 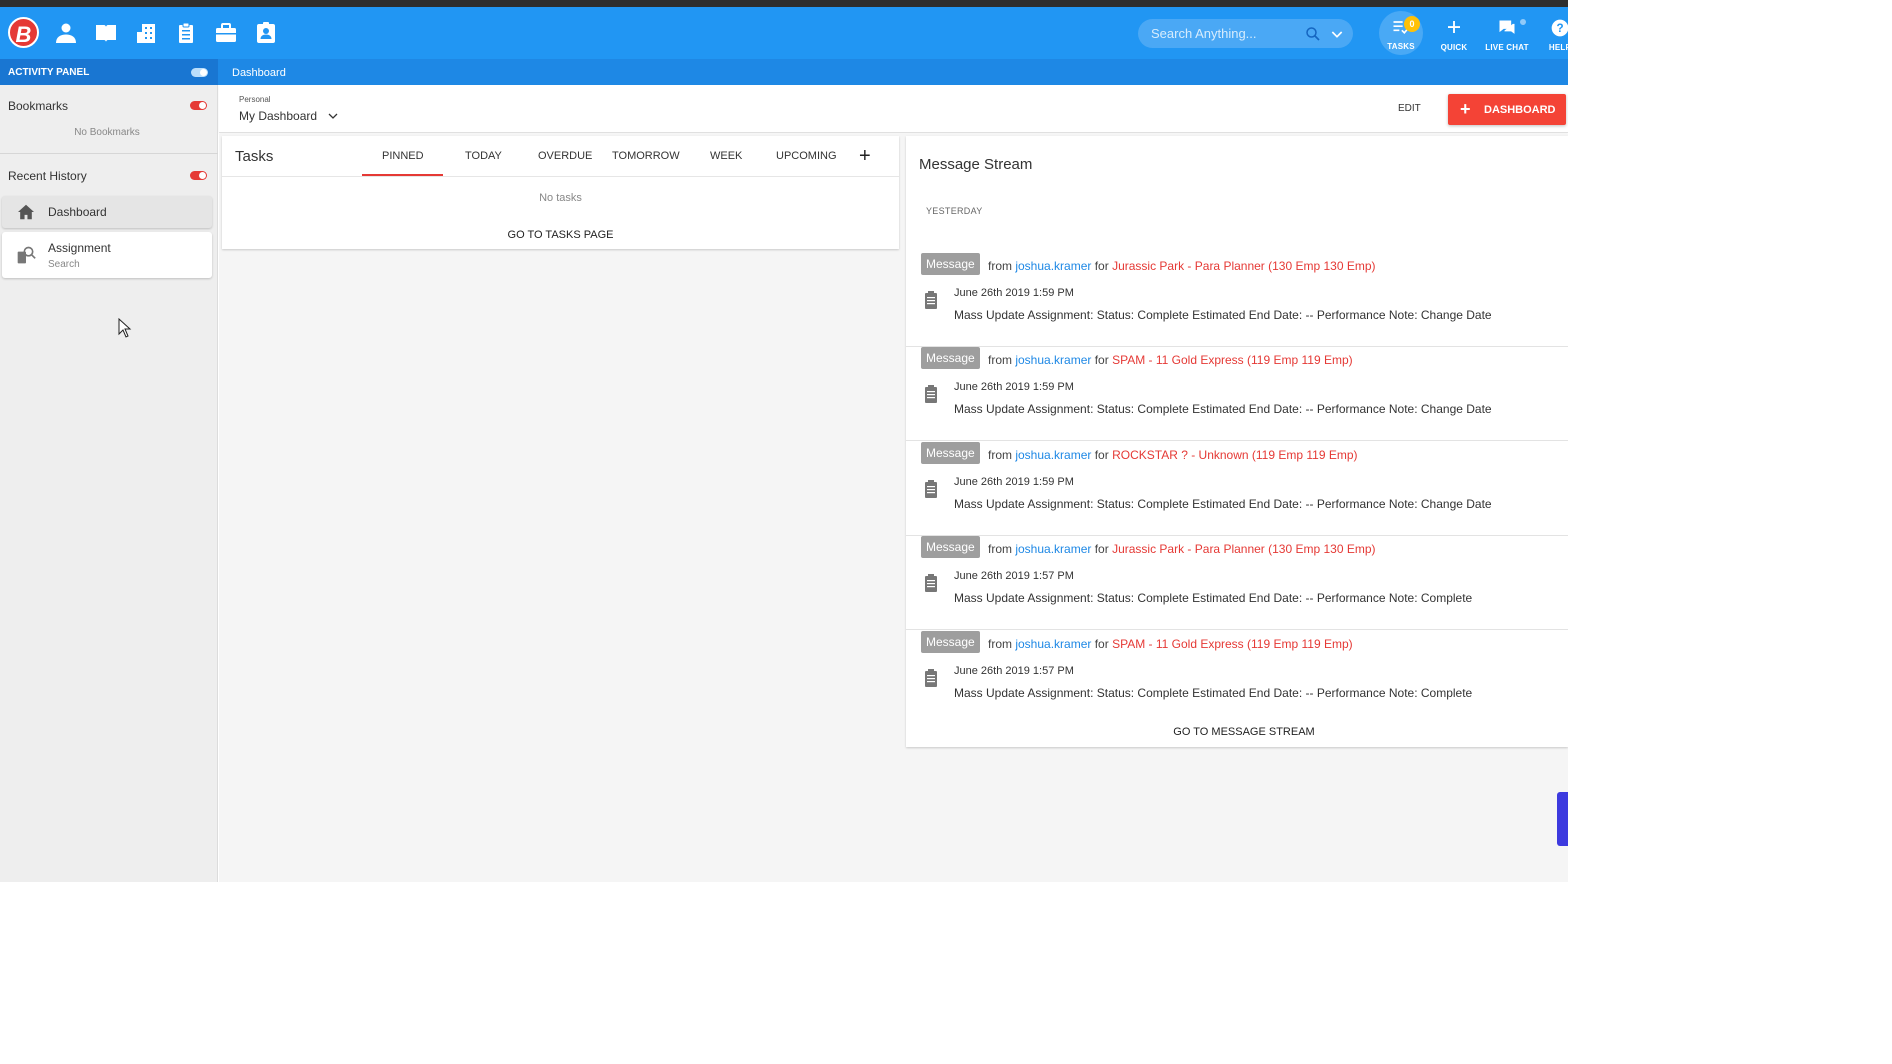 What do you see at coordinates (278, 116) in the screenshot?
I see `dashboard-selector: My Dashboard` at bounding box center [278, 116].